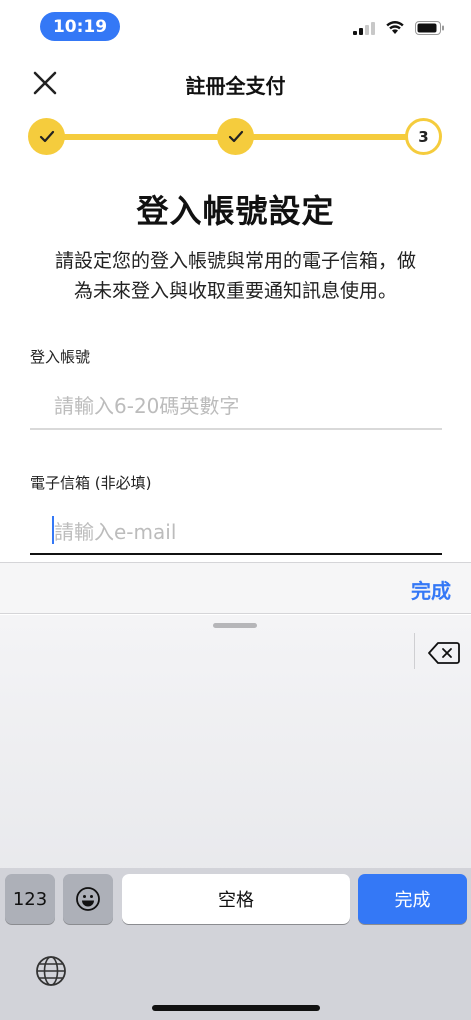  What do you see at coordinates (91, 483) in the screenshot?
I see `email-label: 電子信箱 (非必填)` at bounding box center [91, 483].